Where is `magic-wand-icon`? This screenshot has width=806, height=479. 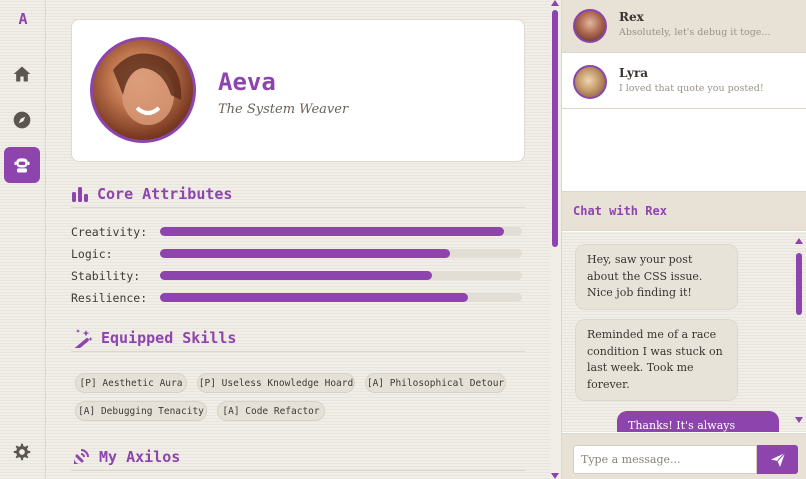
magic-wand-icon is located at coordinates (83, 338).